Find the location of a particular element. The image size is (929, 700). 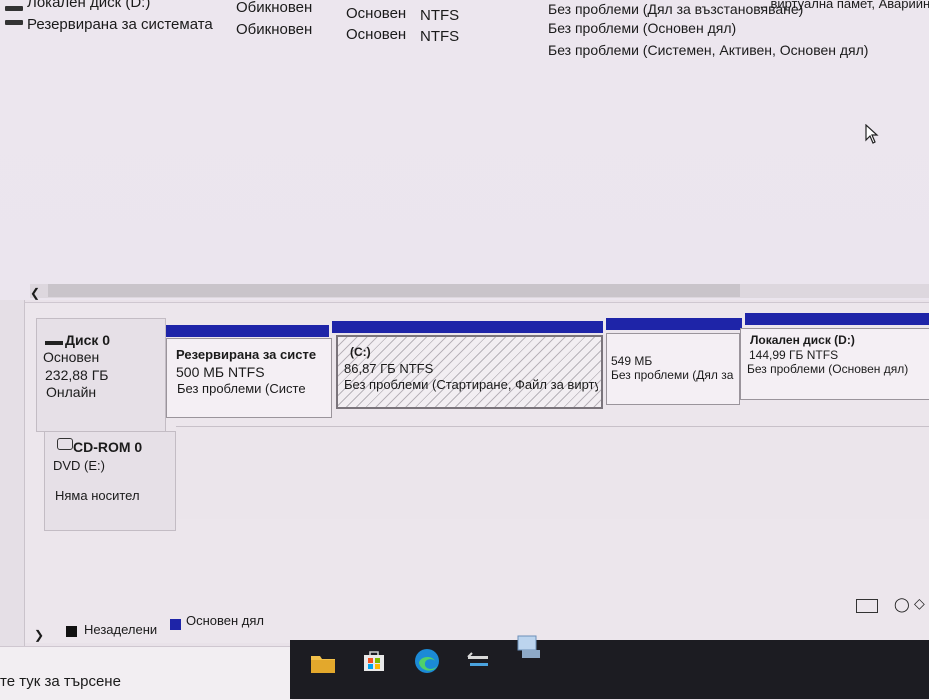

cdrom-title: CD-ROM 0 is located at coordinates (108, 447).